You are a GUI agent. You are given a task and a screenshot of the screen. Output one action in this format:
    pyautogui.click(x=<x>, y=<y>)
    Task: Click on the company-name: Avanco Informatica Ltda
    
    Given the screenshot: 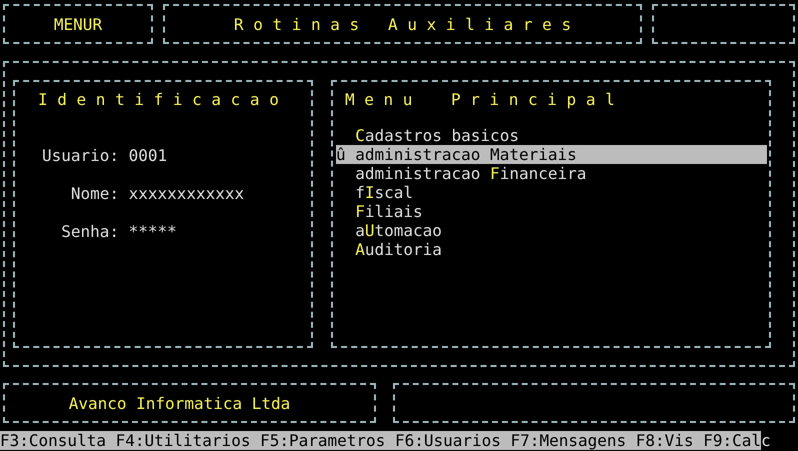 What is the action you would take?
    pyautogui.click(x=189, y=403)
    